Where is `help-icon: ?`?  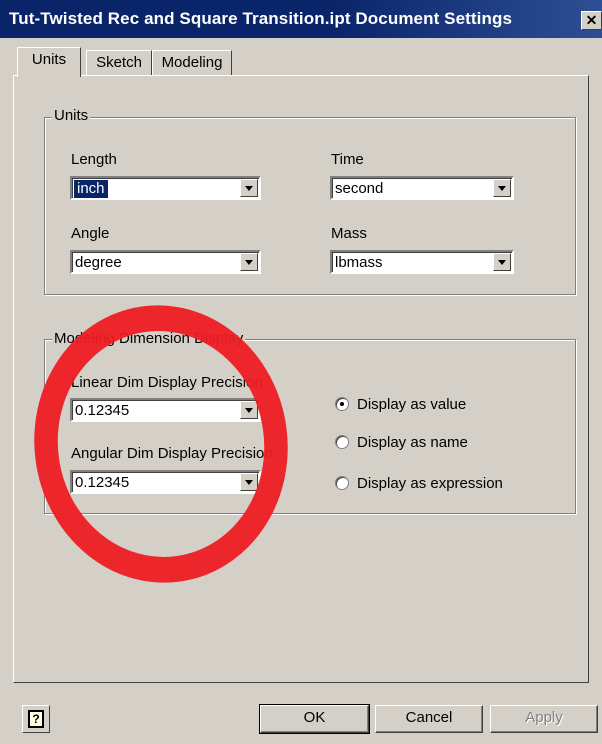
help-icon: ? is located at coordinates (36, 719).